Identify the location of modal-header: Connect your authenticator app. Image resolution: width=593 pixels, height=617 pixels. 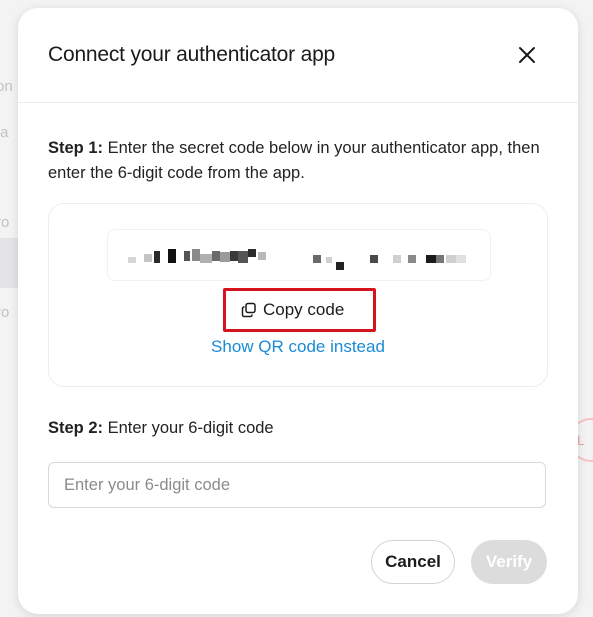
(298, 55).